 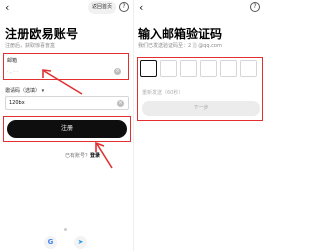 What do you see at coordinates (117, 71) in the screenshot?
I see `clear-email-icon: ×` at bounding box center [117, 71].